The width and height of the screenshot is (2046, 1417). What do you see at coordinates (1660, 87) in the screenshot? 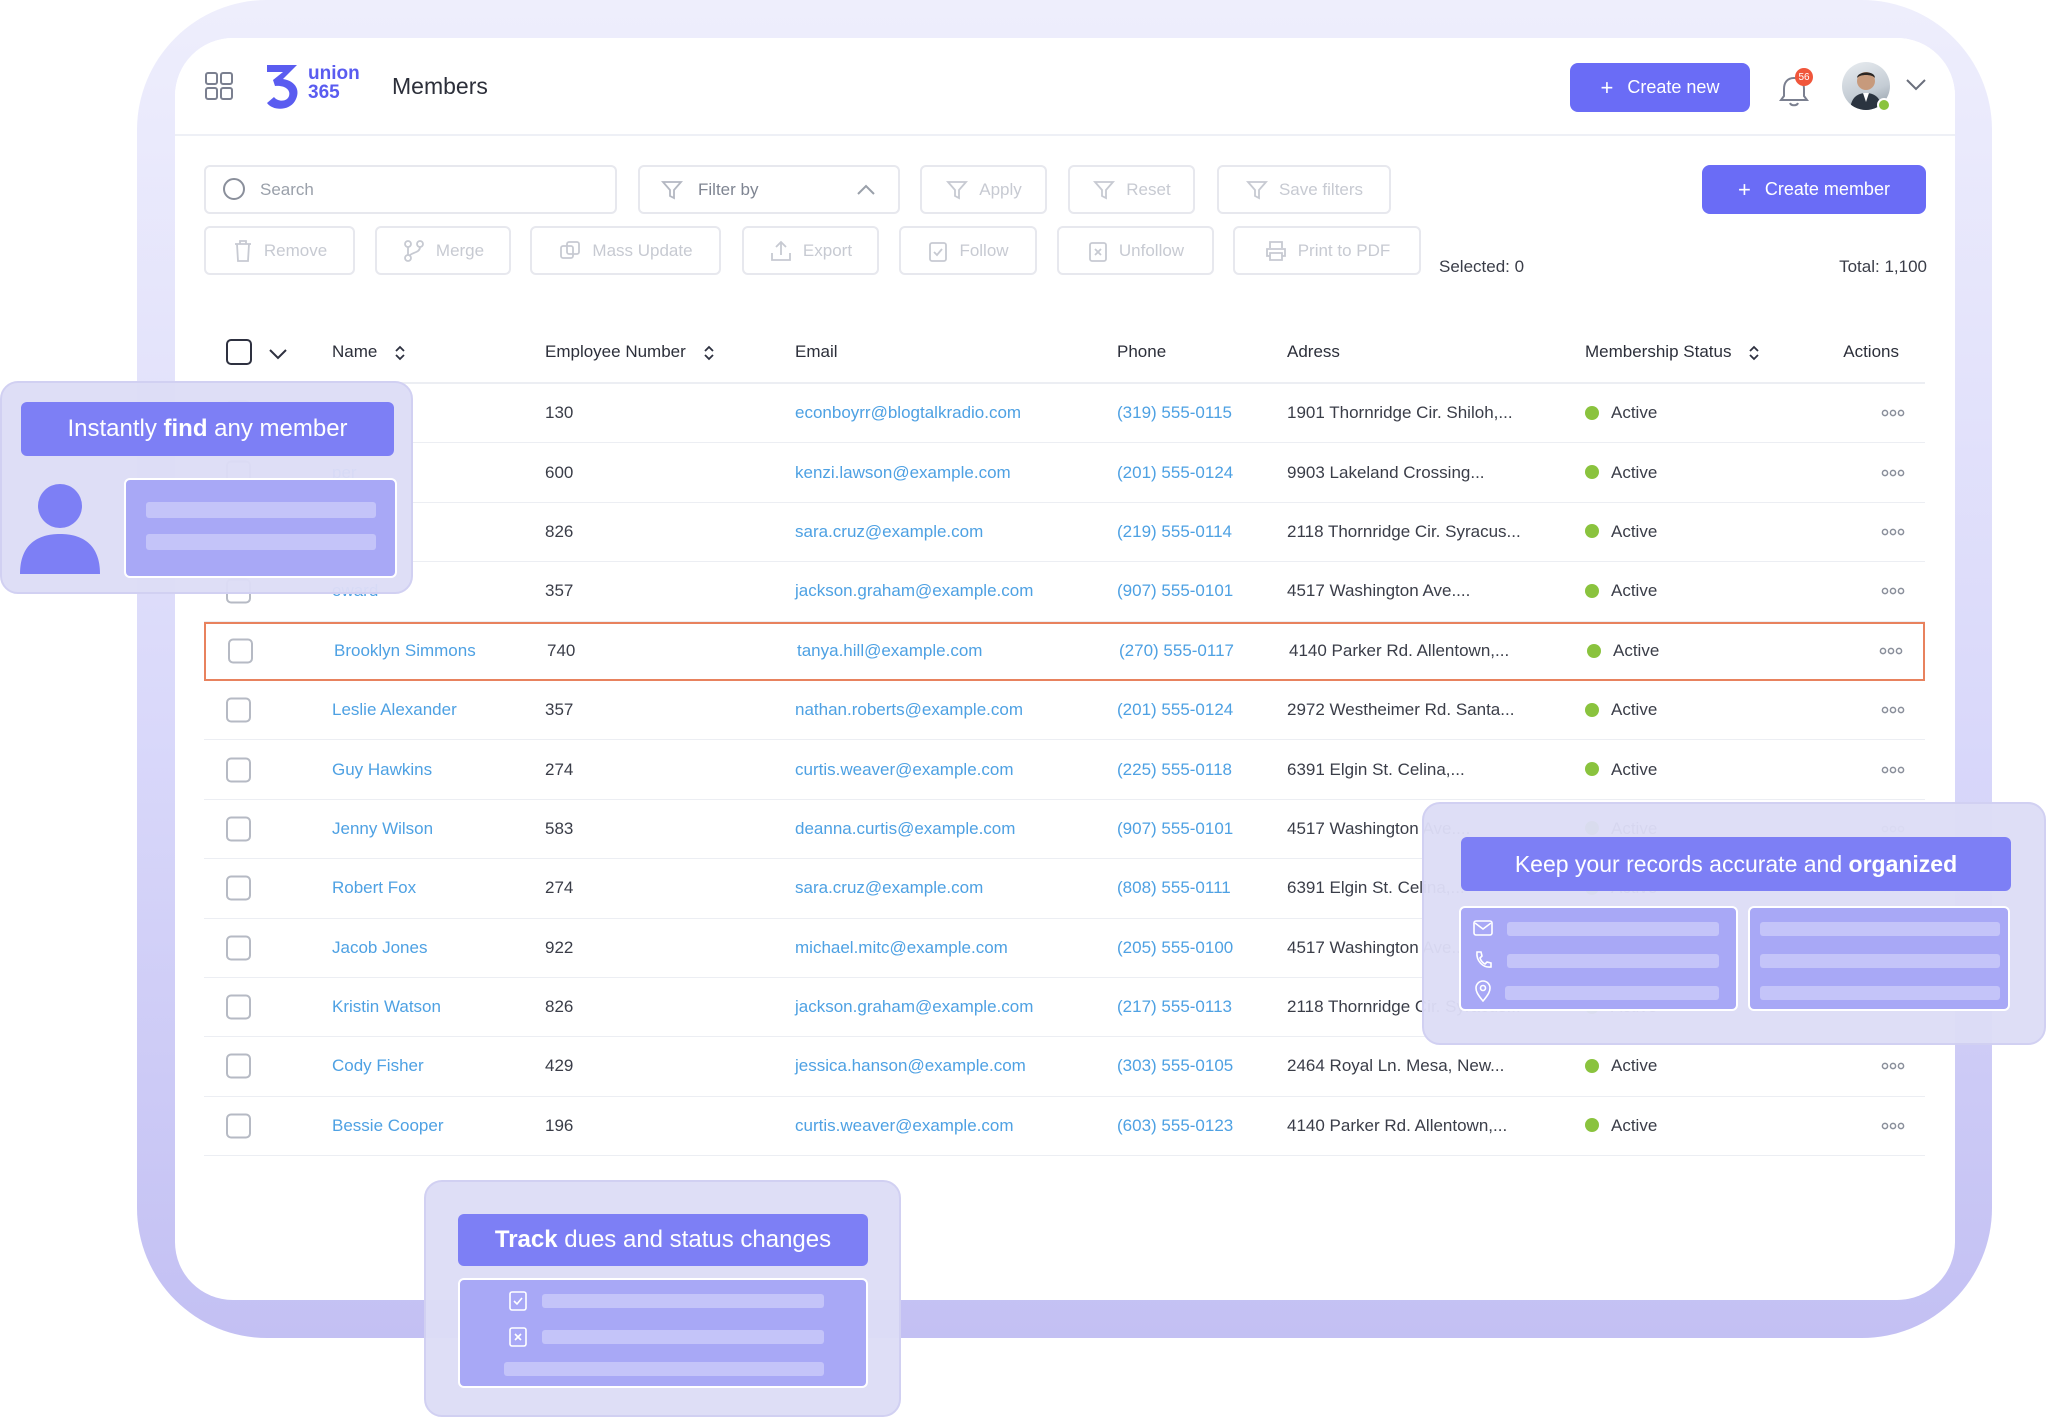
I see `create-new-button: + Create new` at bounding box center [1660, 87].